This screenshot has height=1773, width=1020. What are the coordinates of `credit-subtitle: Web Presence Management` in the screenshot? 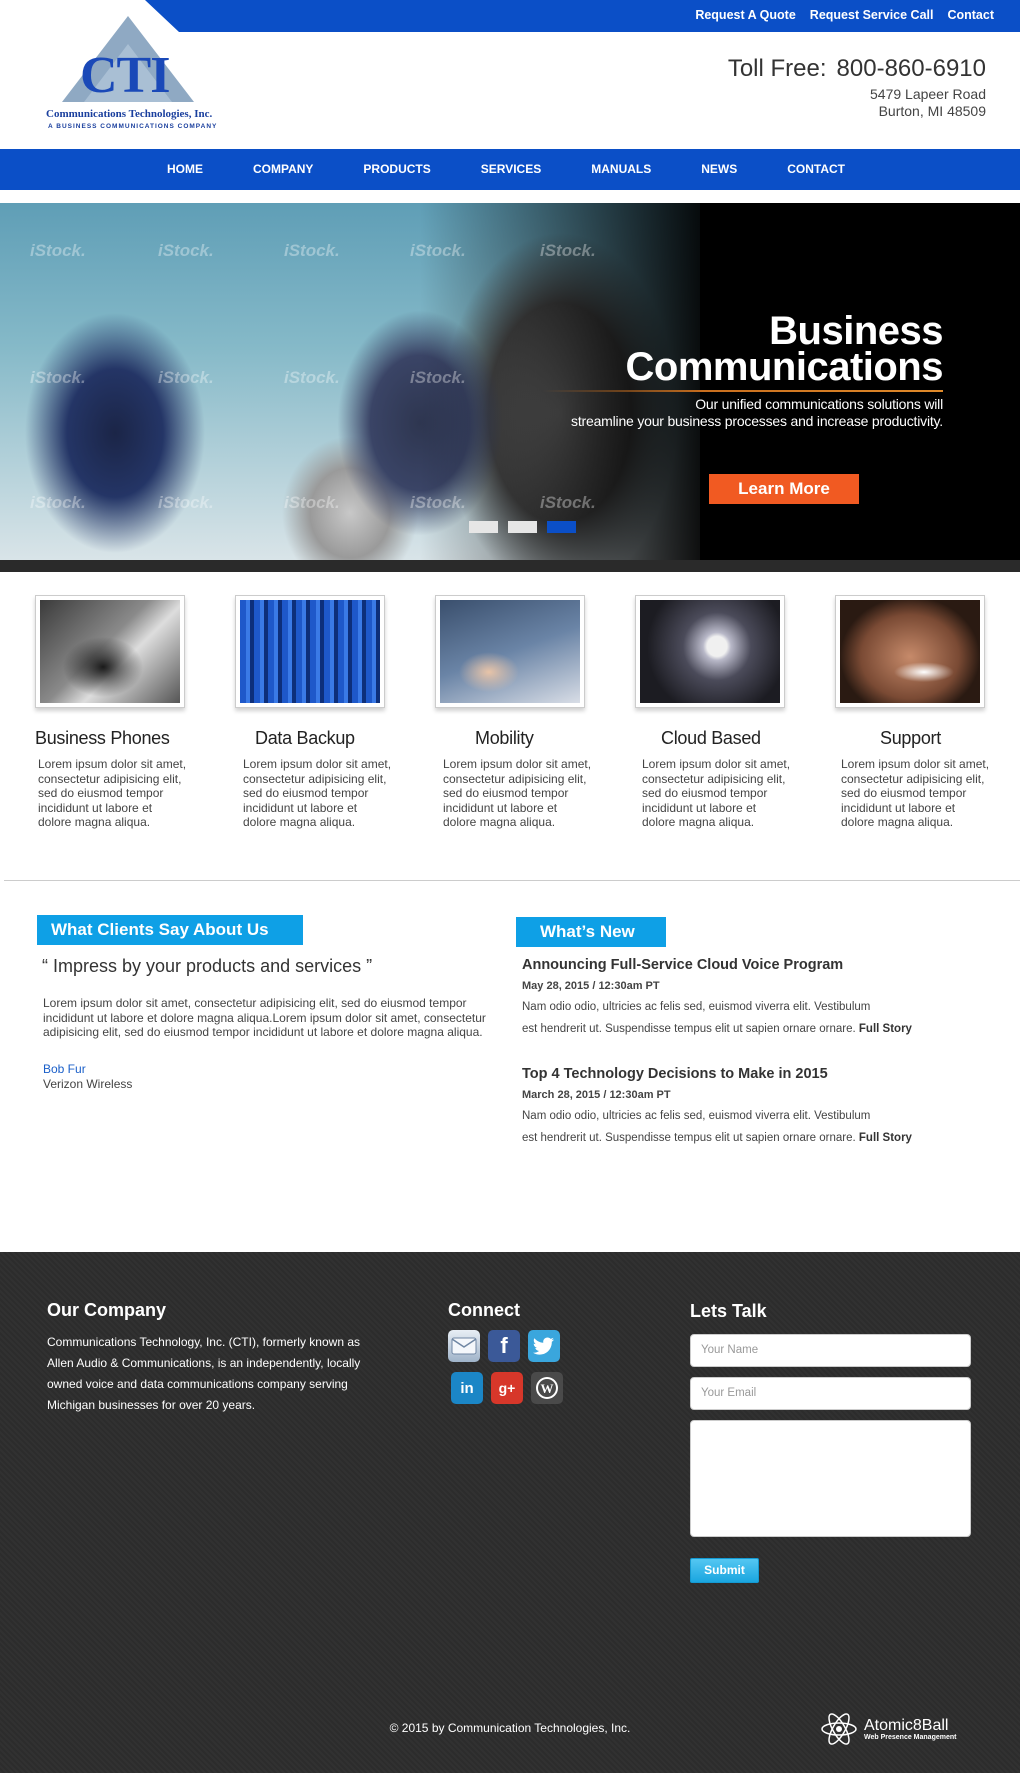 It's located at (910, 1737).